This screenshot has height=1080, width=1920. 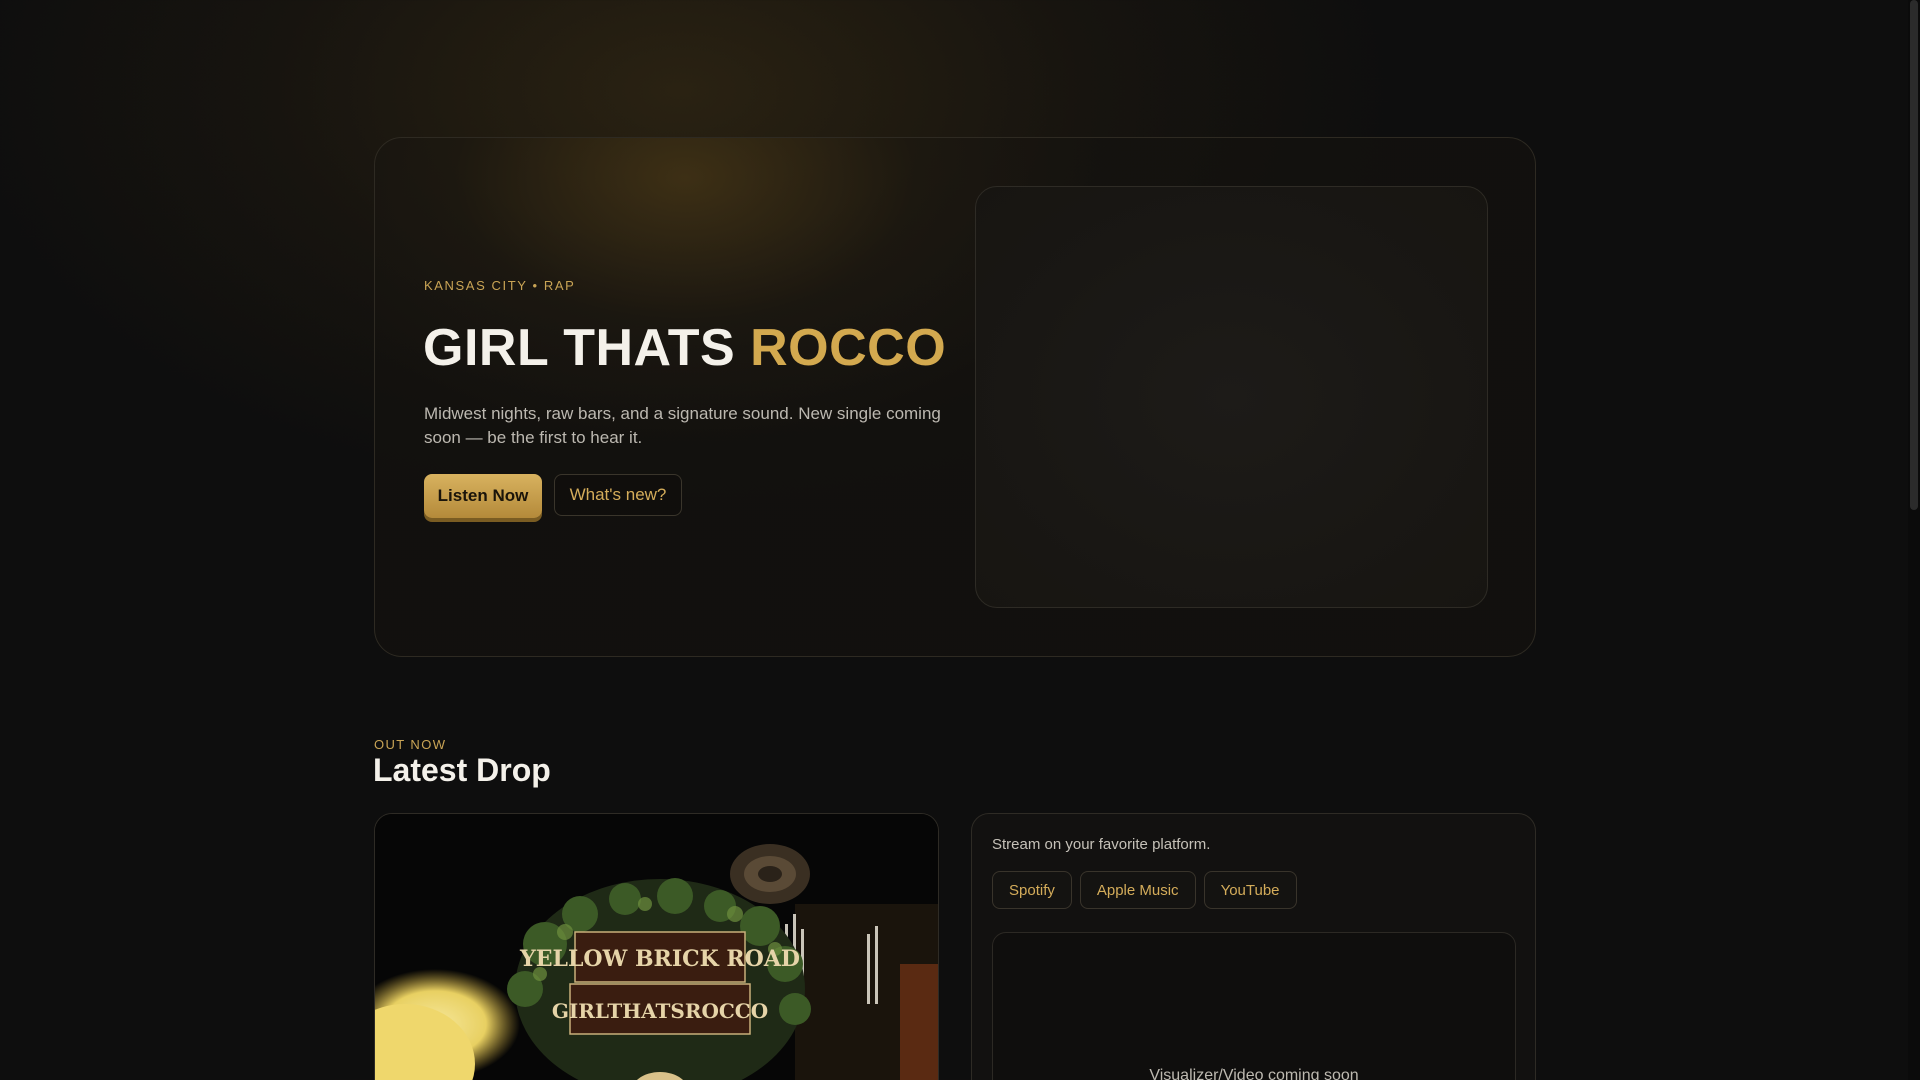 I want to click on platform-links: Spotify Apple Music YouTube, so click(x=1144, y=890).